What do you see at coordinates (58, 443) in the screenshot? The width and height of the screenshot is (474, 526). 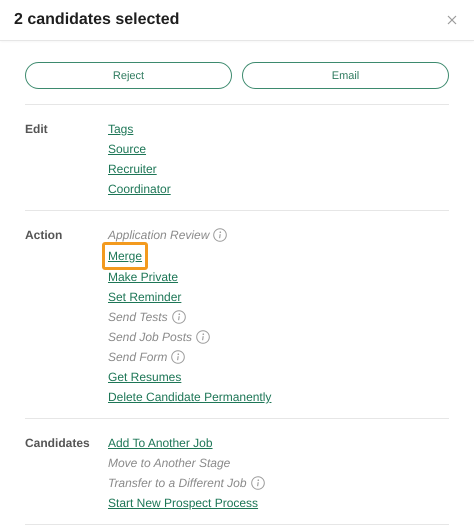 I see `section-label: Candidates` at bounding box center [58, 443].